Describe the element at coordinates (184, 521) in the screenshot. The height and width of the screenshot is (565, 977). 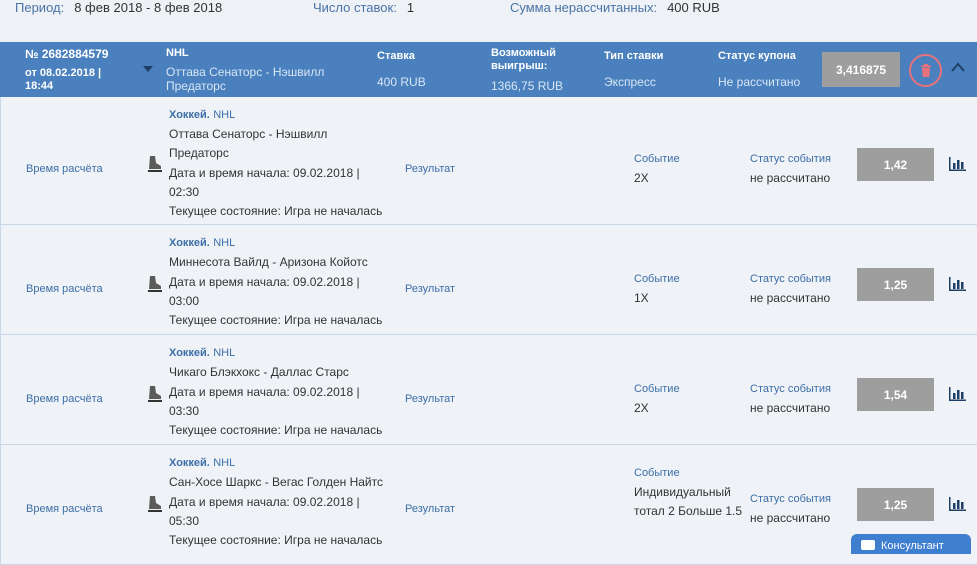
I see `event-start-time: 05:30` at that location.